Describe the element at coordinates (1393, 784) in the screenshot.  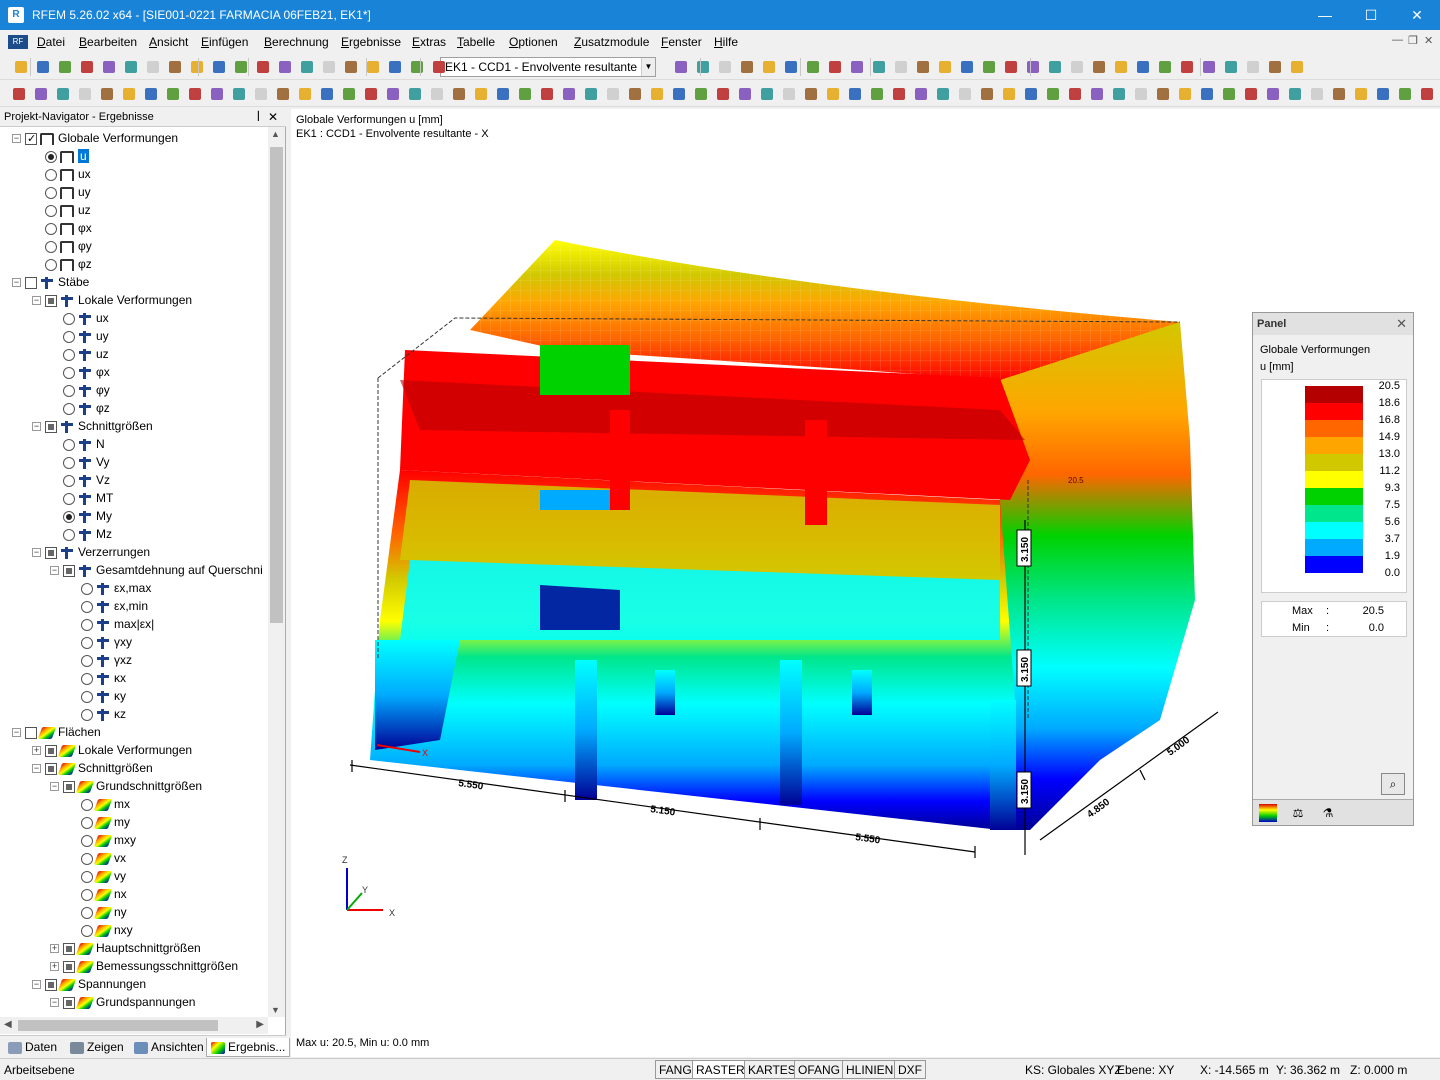
I see `zoom-icon: ⌕` at that location.